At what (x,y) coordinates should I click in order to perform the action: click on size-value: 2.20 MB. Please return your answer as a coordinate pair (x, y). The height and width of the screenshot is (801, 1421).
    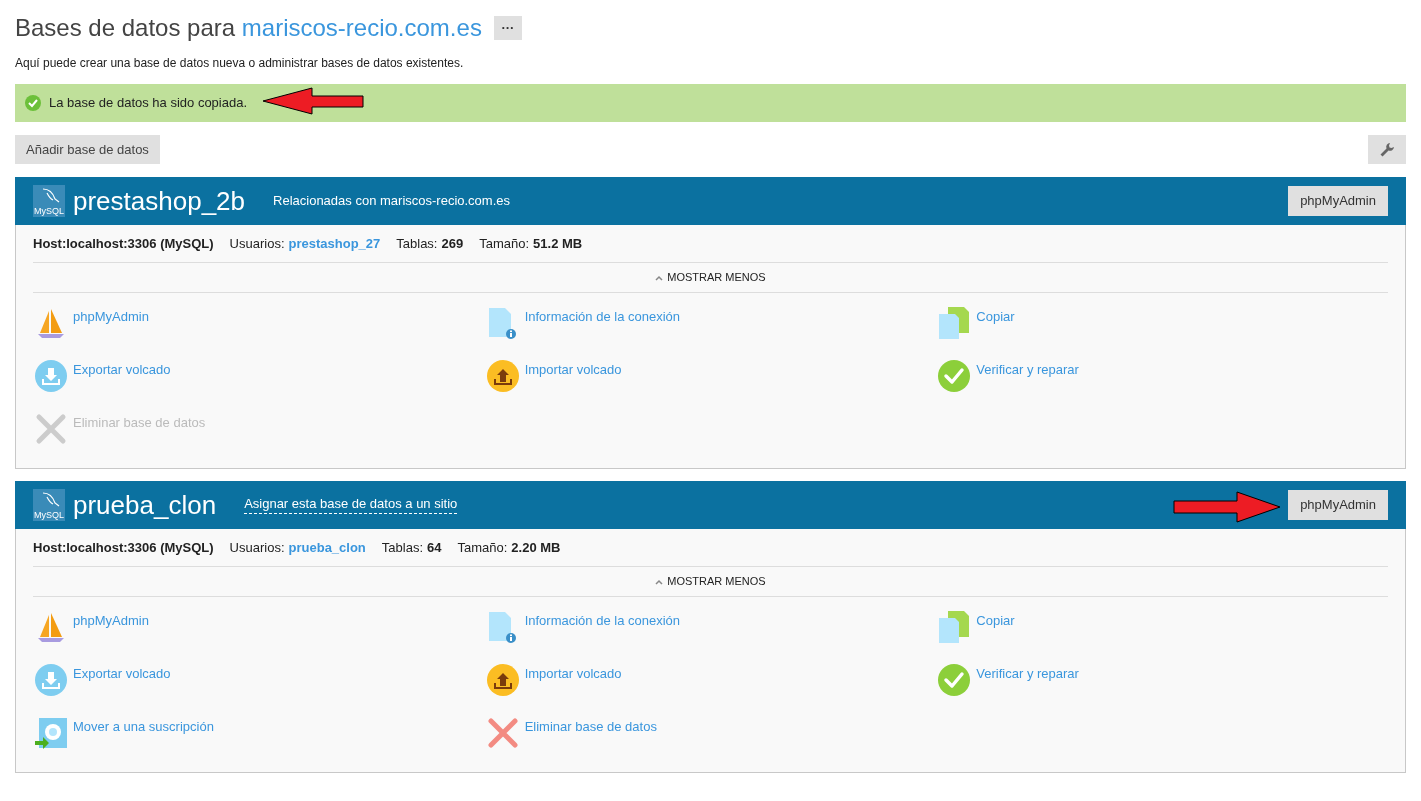
    Looking at the image, I should click on (536, 547).